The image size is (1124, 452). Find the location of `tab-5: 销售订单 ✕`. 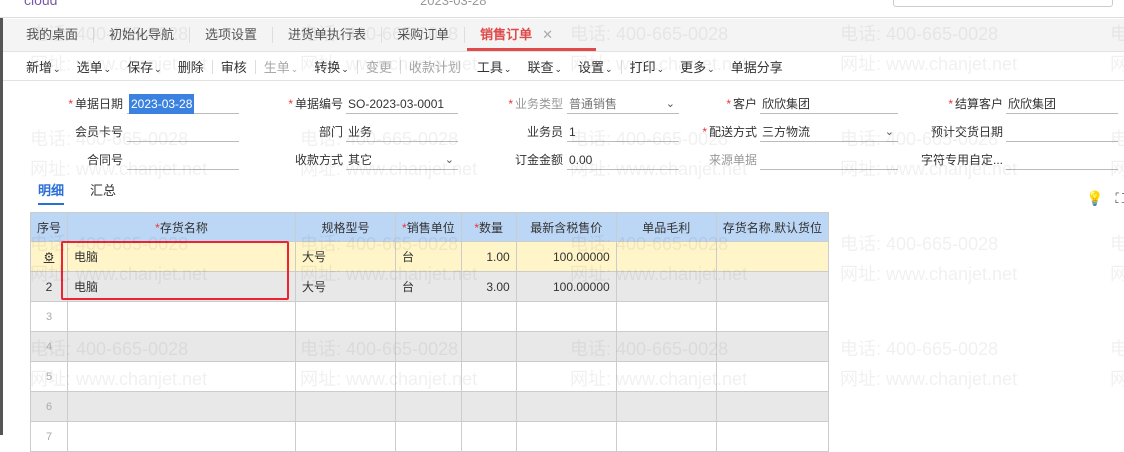

tab-5: 销售订单 ✕ is located at coordinates (530, 39).